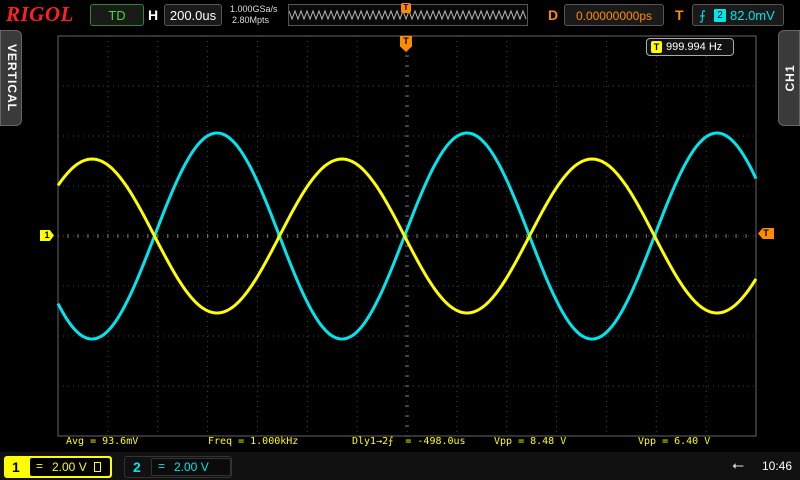 This screenshot has height=480, width=800. What do you see at coordinates (400, 466) in the screenshot?
I see `bottom-channel-bar` at bounding box center [400, 466].